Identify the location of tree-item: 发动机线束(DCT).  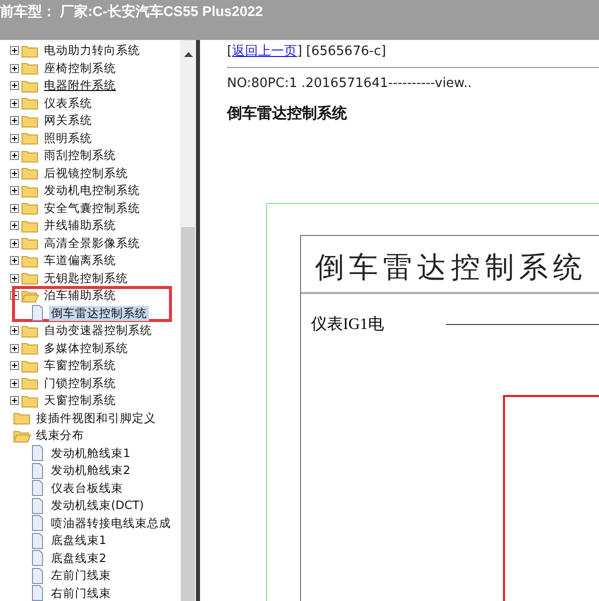
(97, 506).